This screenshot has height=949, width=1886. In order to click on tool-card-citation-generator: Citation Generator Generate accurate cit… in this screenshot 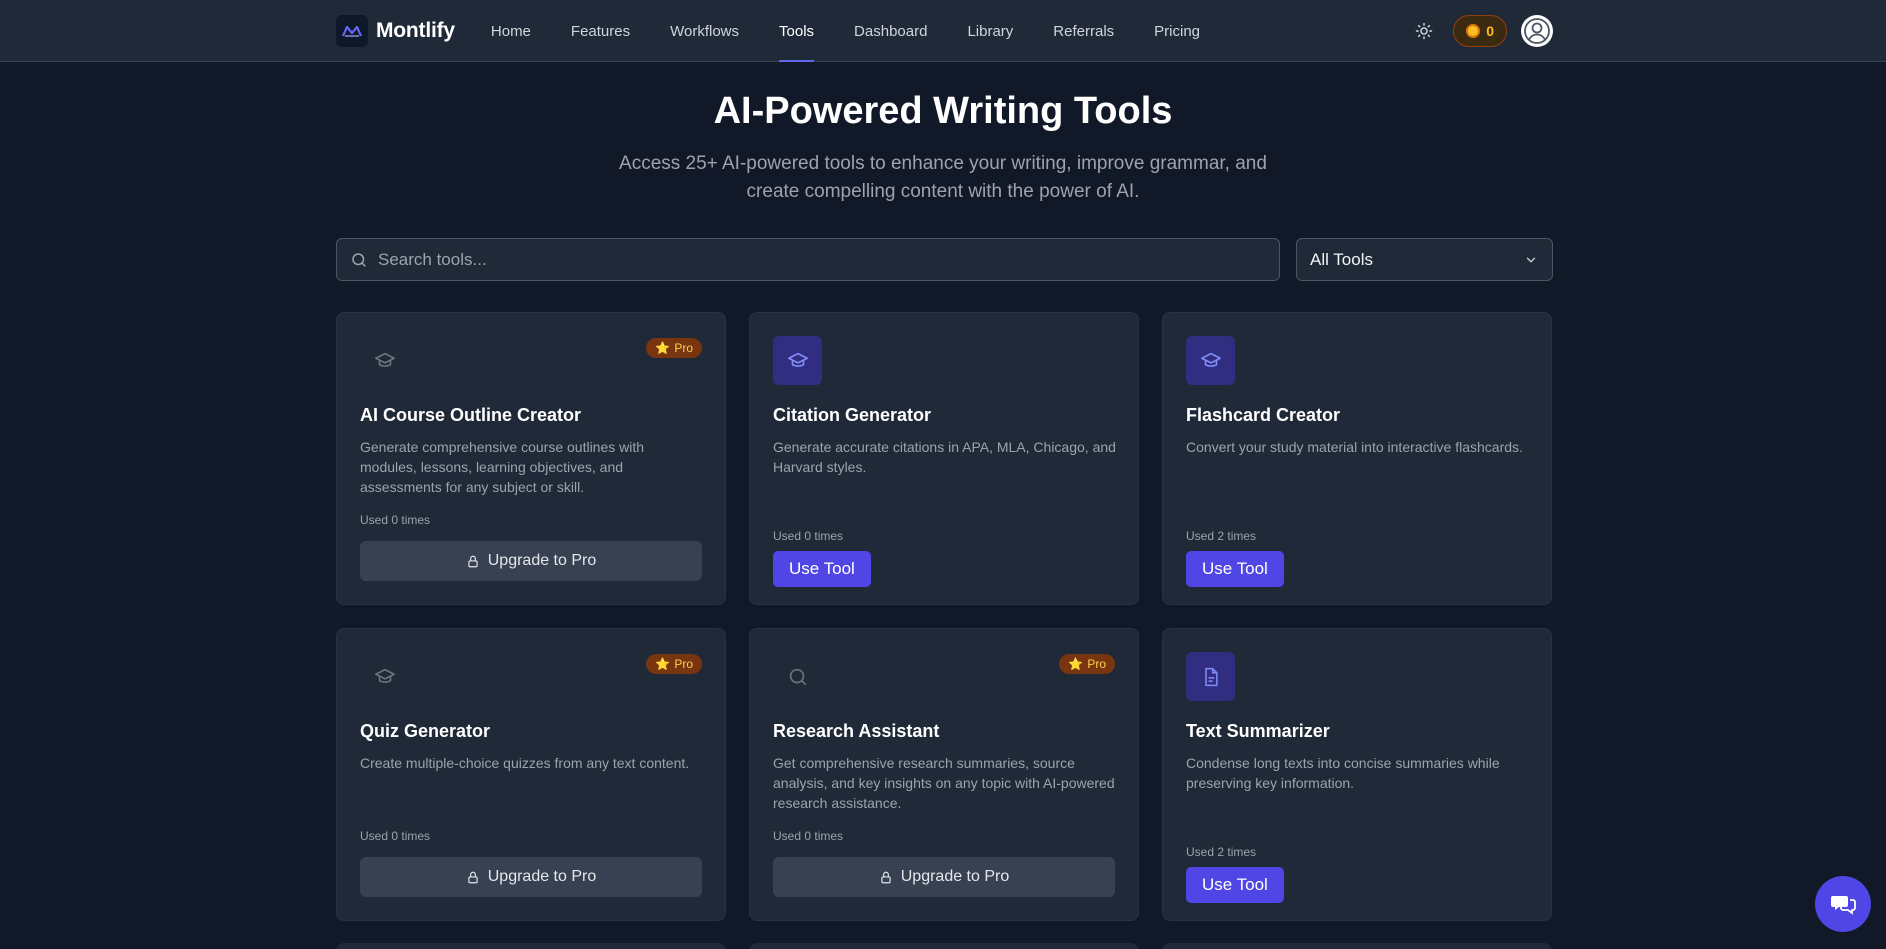, I will do `click(944, 458)`.